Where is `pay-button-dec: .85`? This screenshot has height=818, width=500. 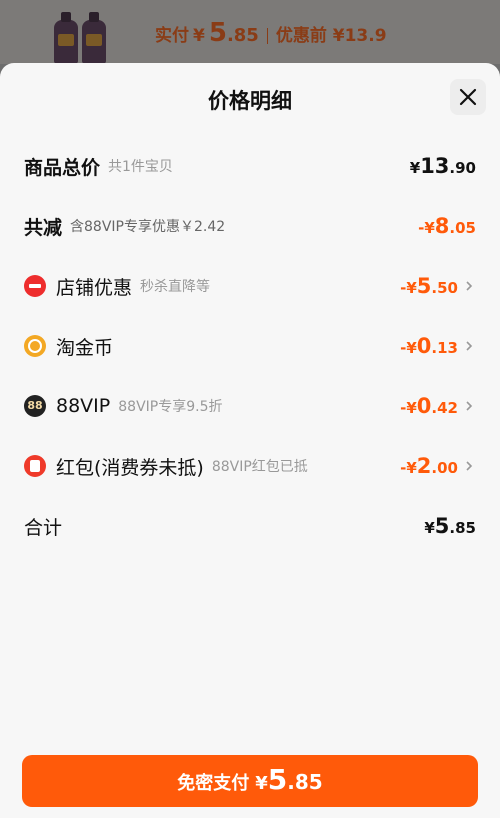
pay-button-dec: .85 is located at coordinates (305, 782).